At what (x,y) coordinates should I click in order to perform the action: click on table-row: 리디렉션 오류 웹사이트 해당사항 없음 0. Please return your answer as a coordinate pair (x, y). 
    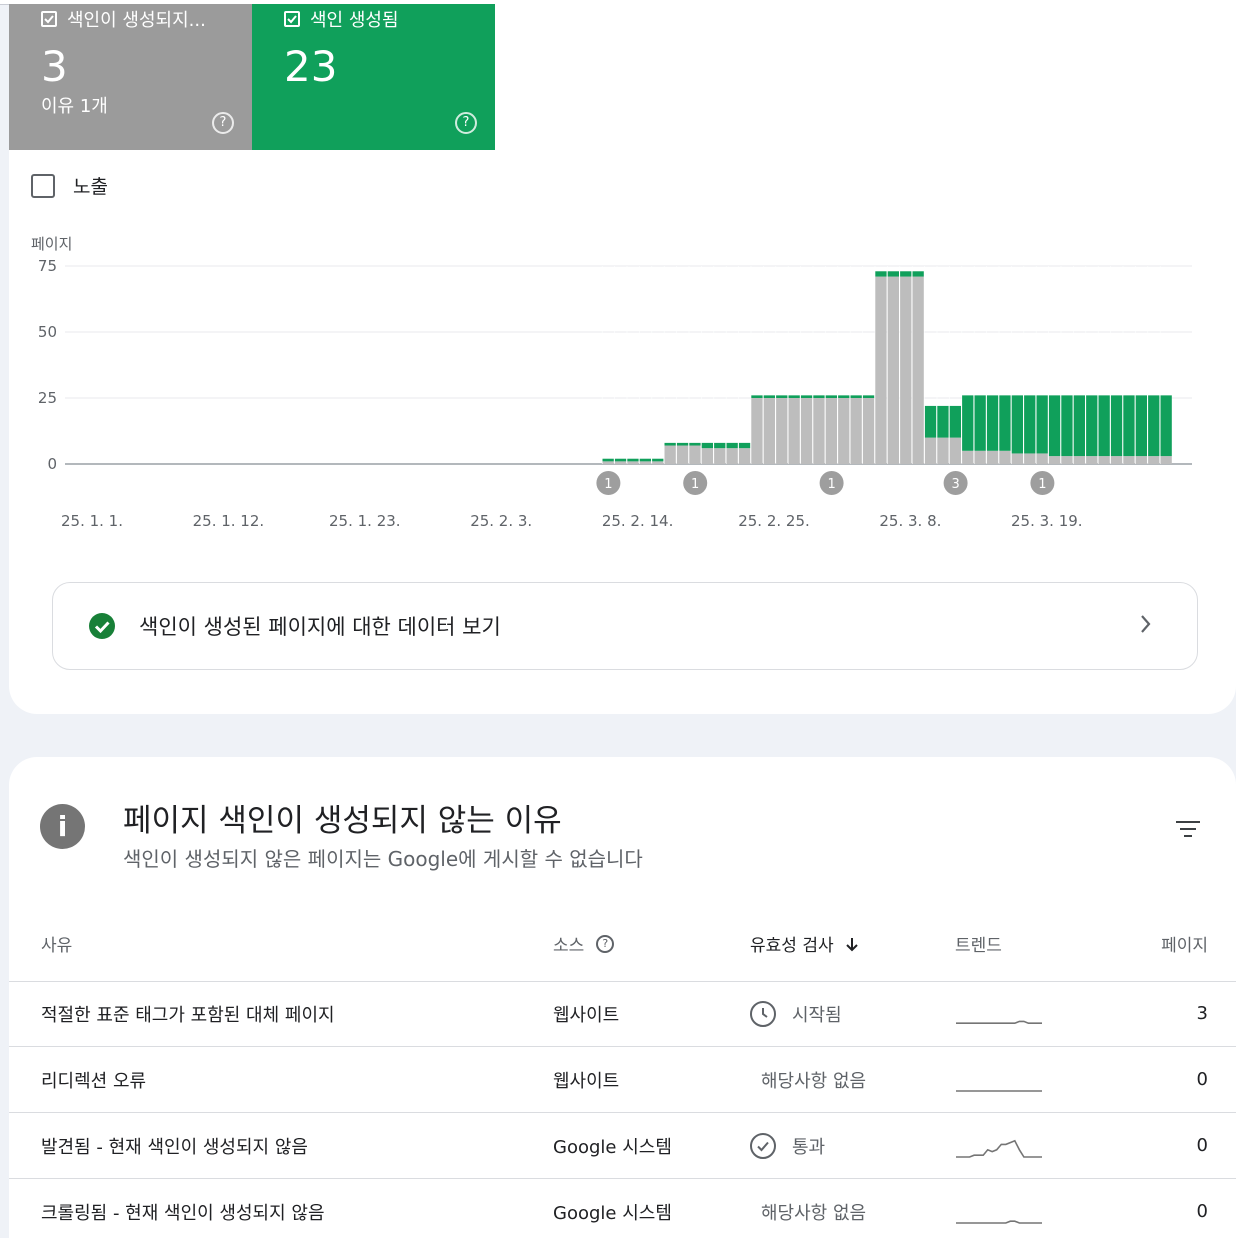
    Looking at the image, I should click on (622, 1080).